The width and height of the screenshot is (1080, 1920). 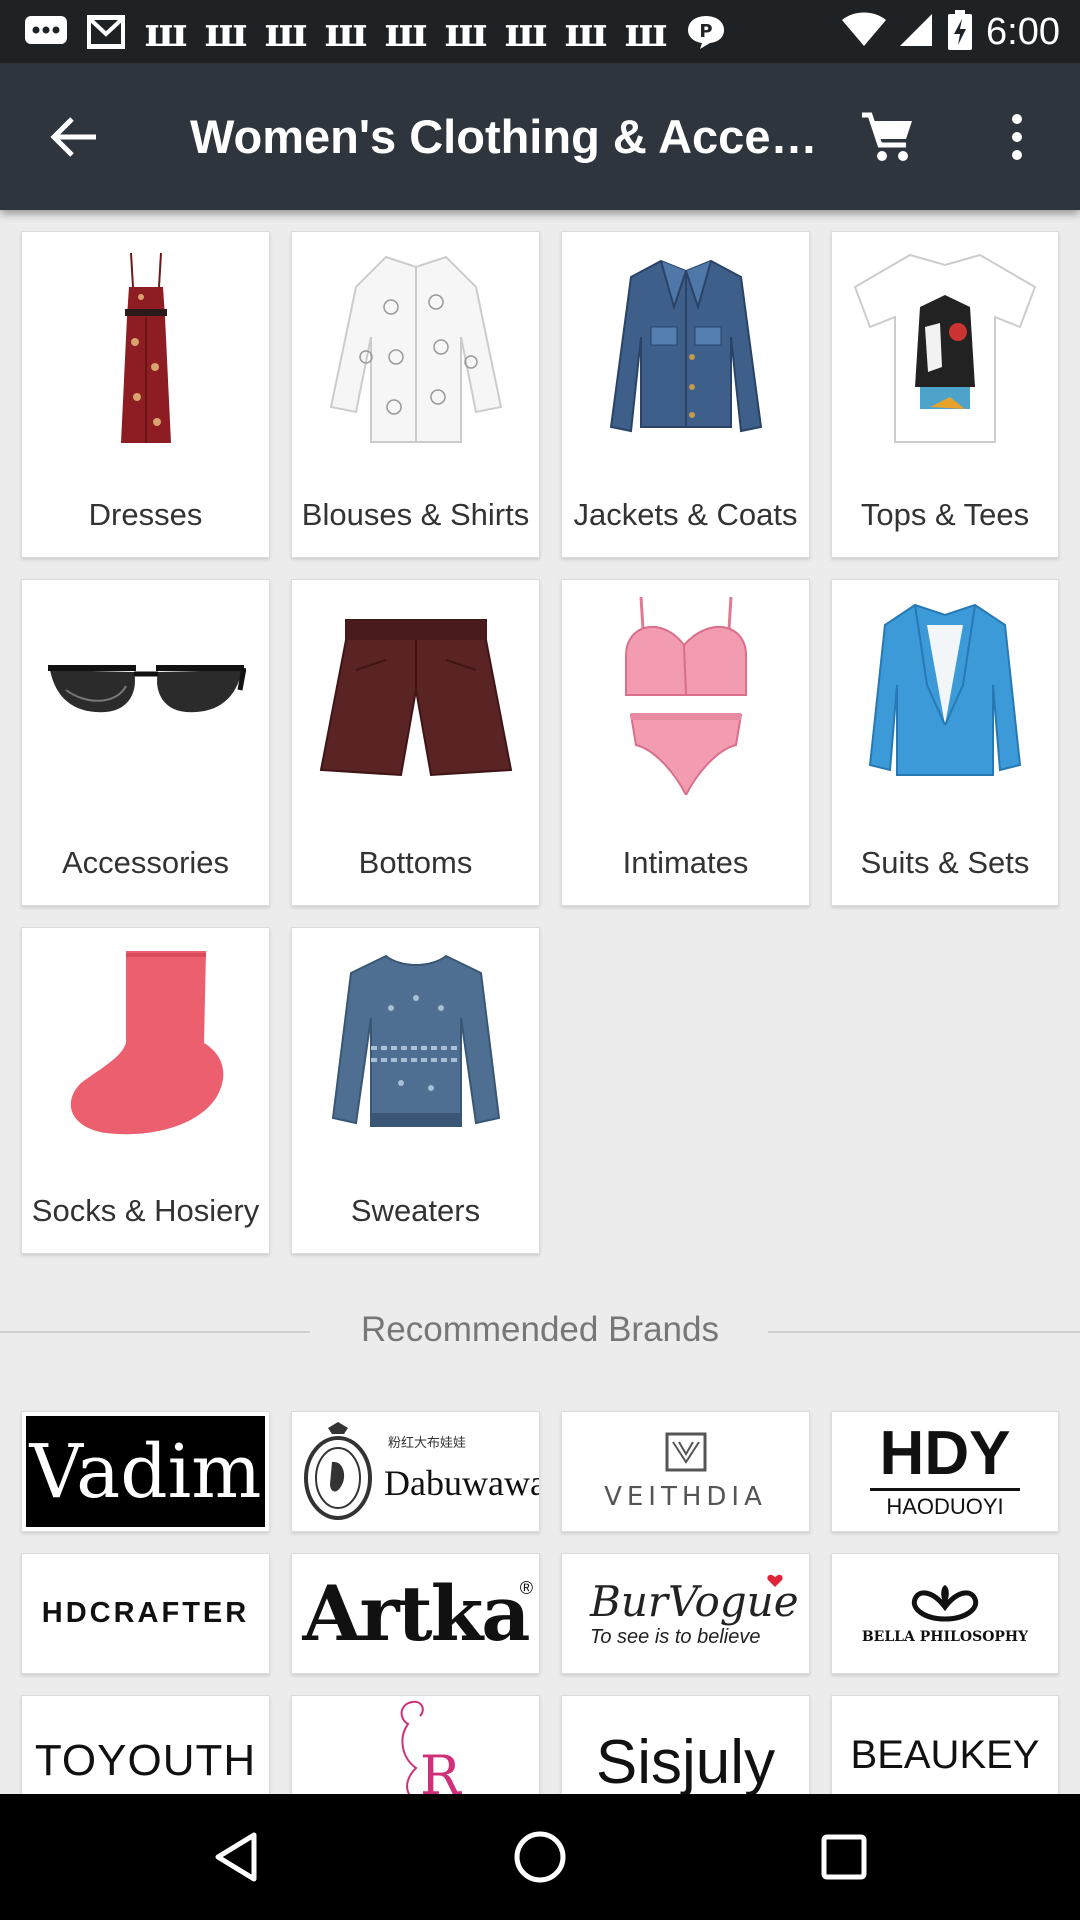 What do you see at coordinates (945, 514) in the screenshot?
I see `category-label: Tops & Tees` at bounding box center [945, 514].